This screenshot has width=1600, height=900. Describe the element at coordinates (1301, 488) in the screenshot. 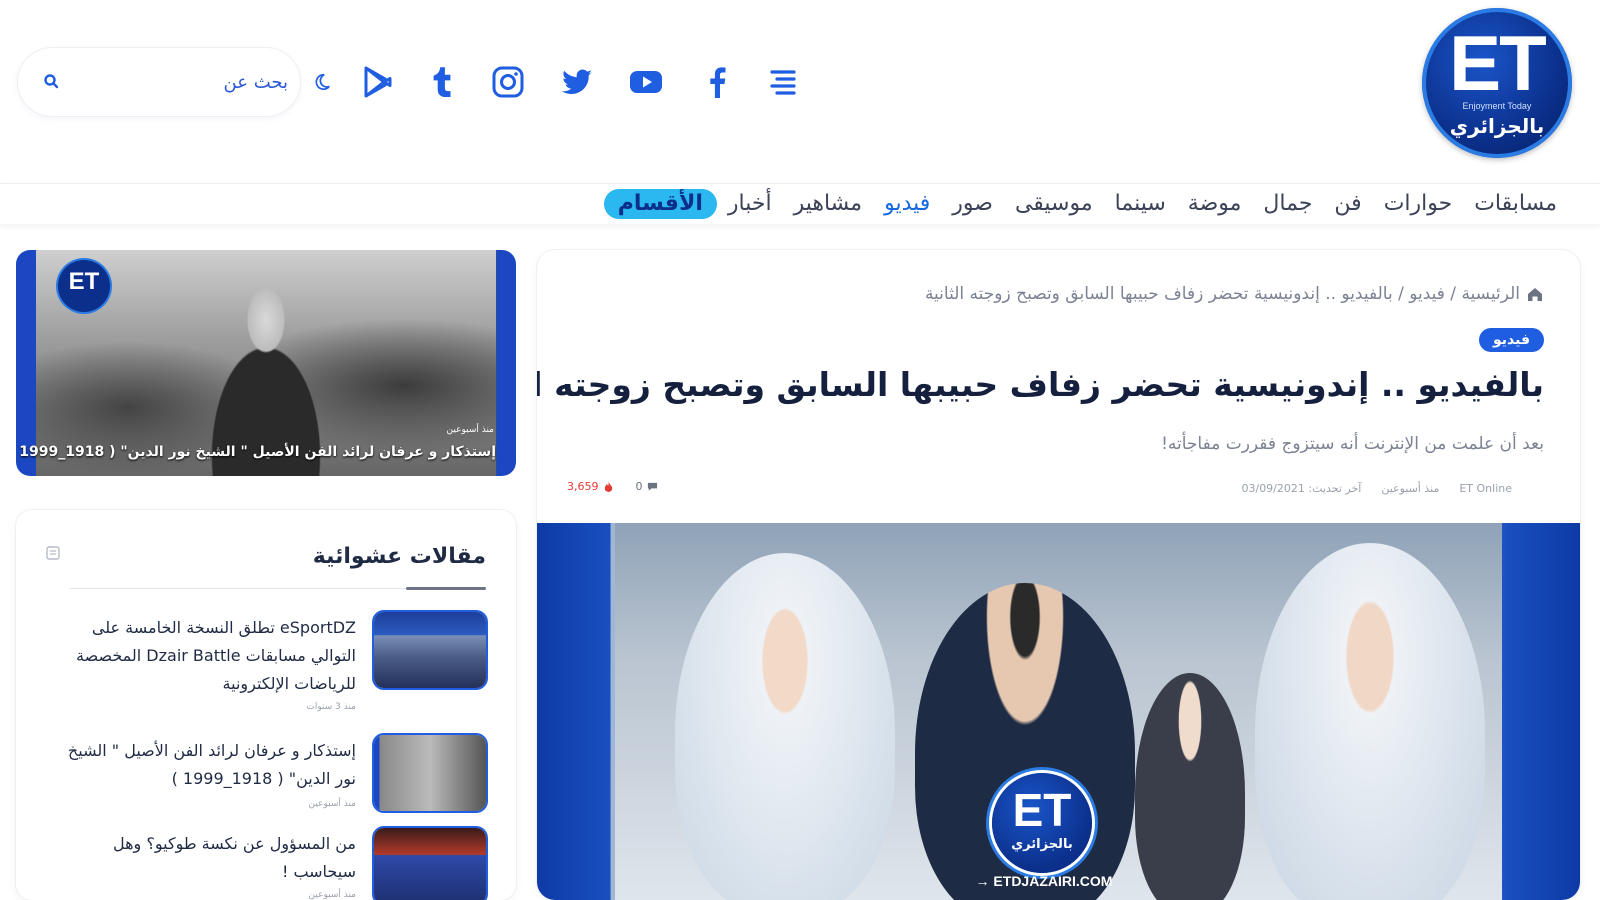

I see `meta-date: آخر تحديث: 03/09/2021` at that location.